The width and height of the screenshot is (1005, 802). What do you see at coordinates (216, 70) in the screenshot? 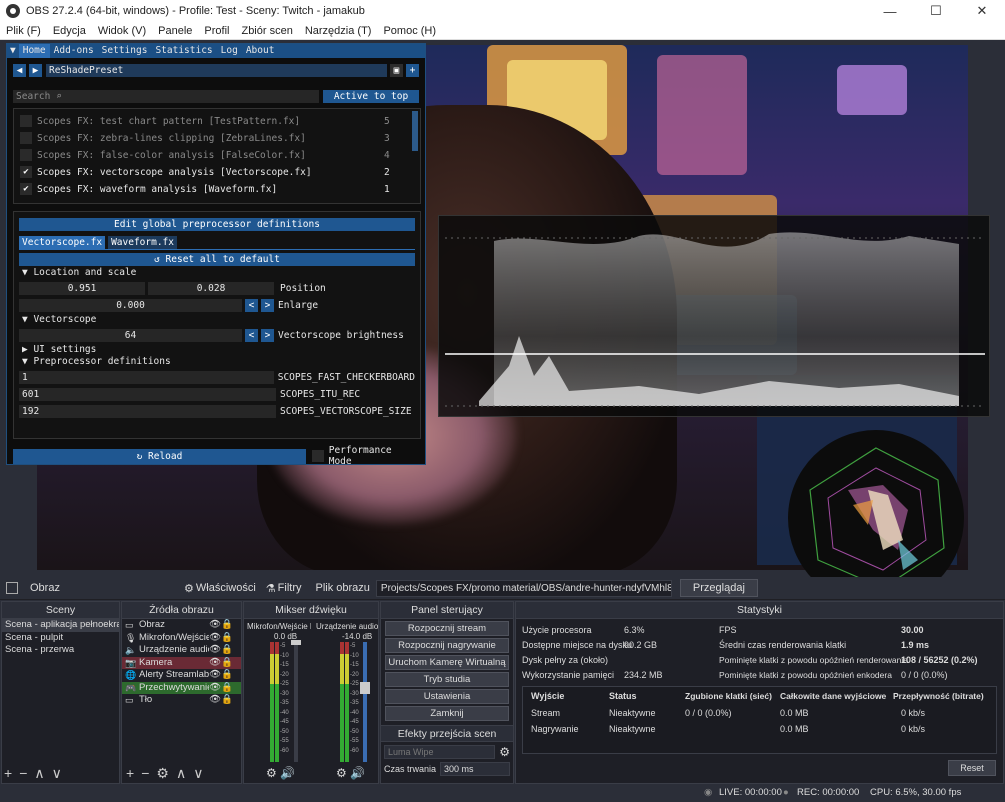
I see `preset-name: ReShadePreset` at bounding box center [216, 70].